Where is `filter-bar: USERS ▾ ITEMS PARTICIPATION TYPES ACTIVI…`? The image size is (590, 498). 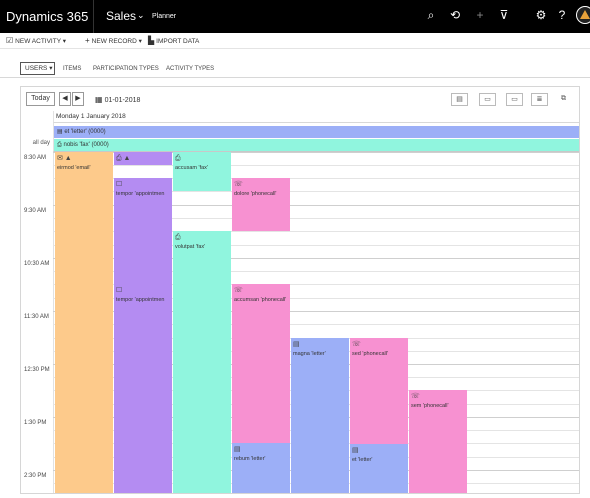 filter-bar: USERS ▾ ITEMS PARTICIPATION TYPES ACTIVI… is located at coordinates (295, 68).